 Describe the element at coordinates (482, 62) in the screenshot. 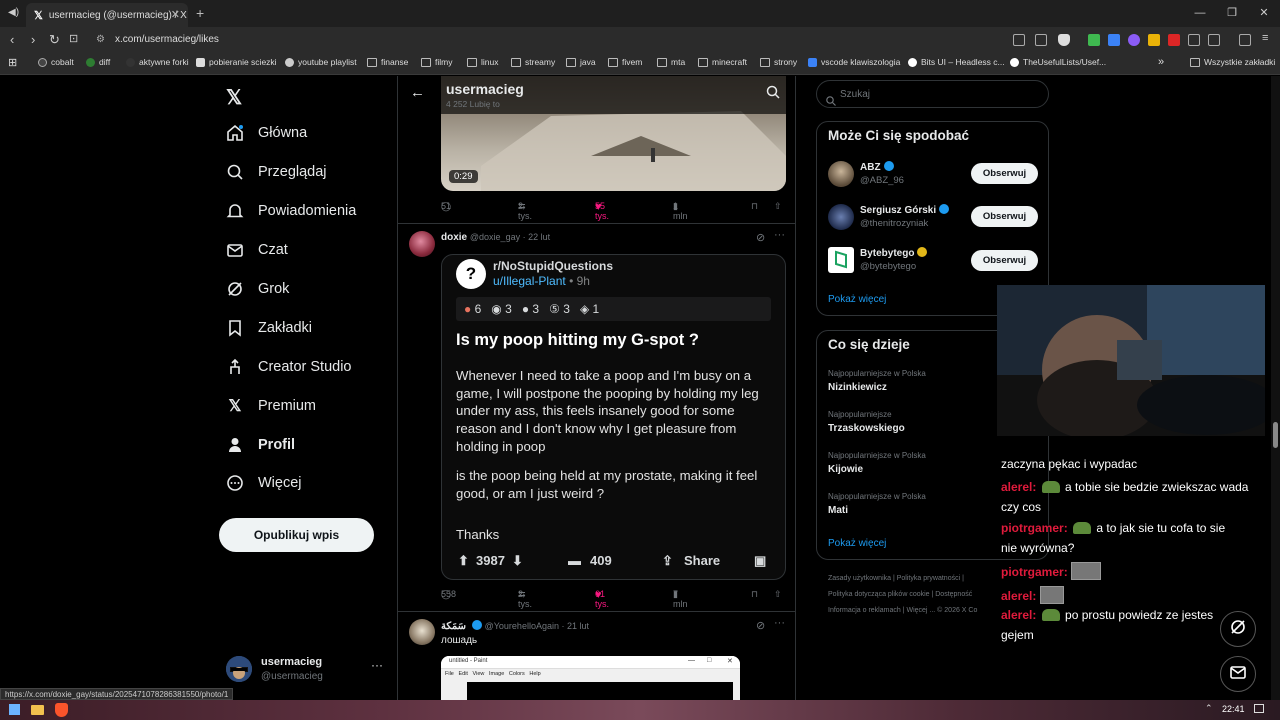

I see `bookmark-folder-linux: linux` at that location.